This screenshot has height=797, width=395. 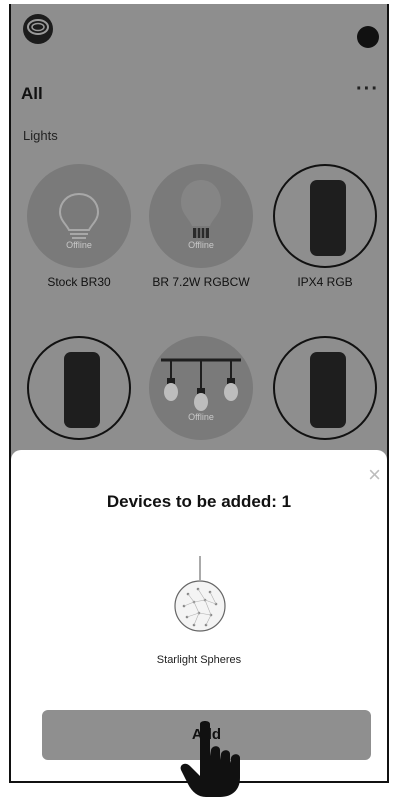 I want to click on device-name: BR 7.2W RGBCW, so click(x=201, y=282).